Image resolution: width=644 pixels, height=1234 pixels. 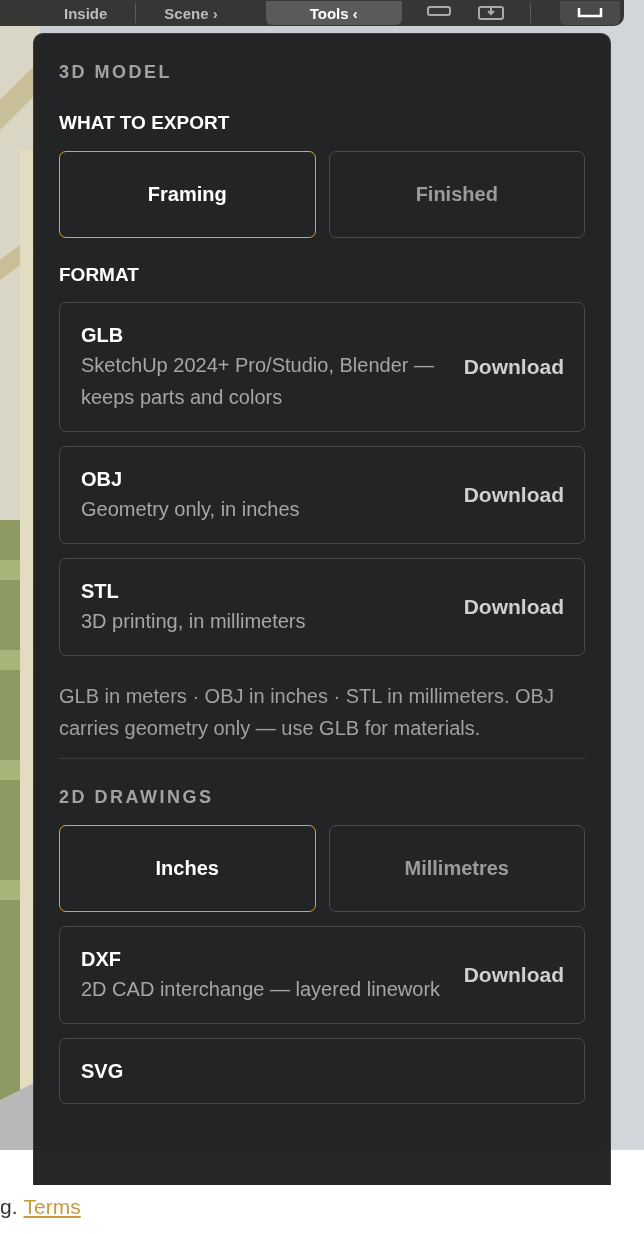 I want to click on format-name: OBJ, so click(x=102, y=479).